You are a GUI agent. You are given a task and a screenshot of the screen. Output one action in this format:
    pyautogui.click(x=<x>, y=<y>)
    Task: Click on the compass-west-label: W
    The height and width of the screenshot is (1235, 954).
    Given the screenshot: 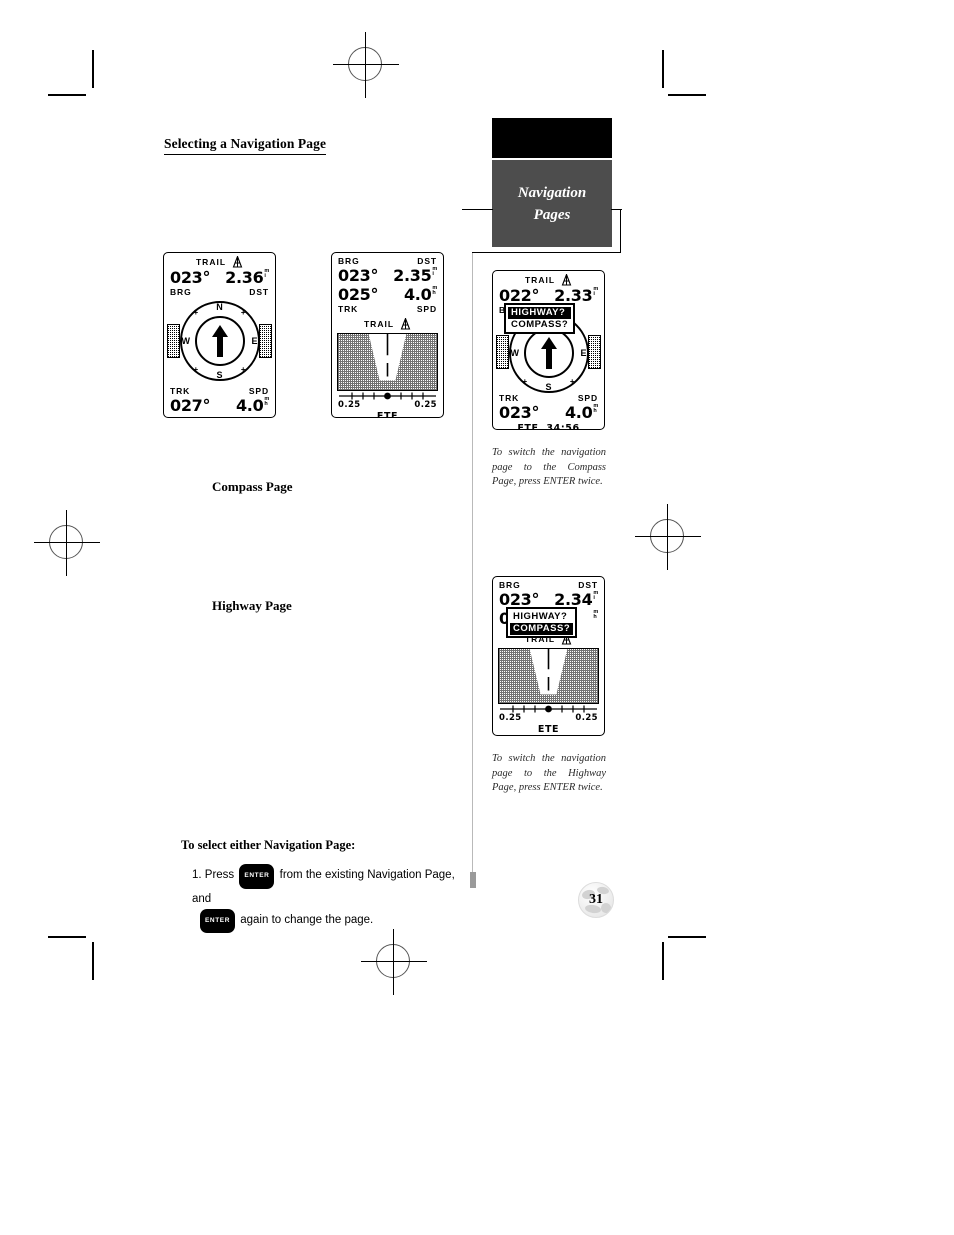 What is the action you would take?
    pyautogui.click(x=515, y=353)
    